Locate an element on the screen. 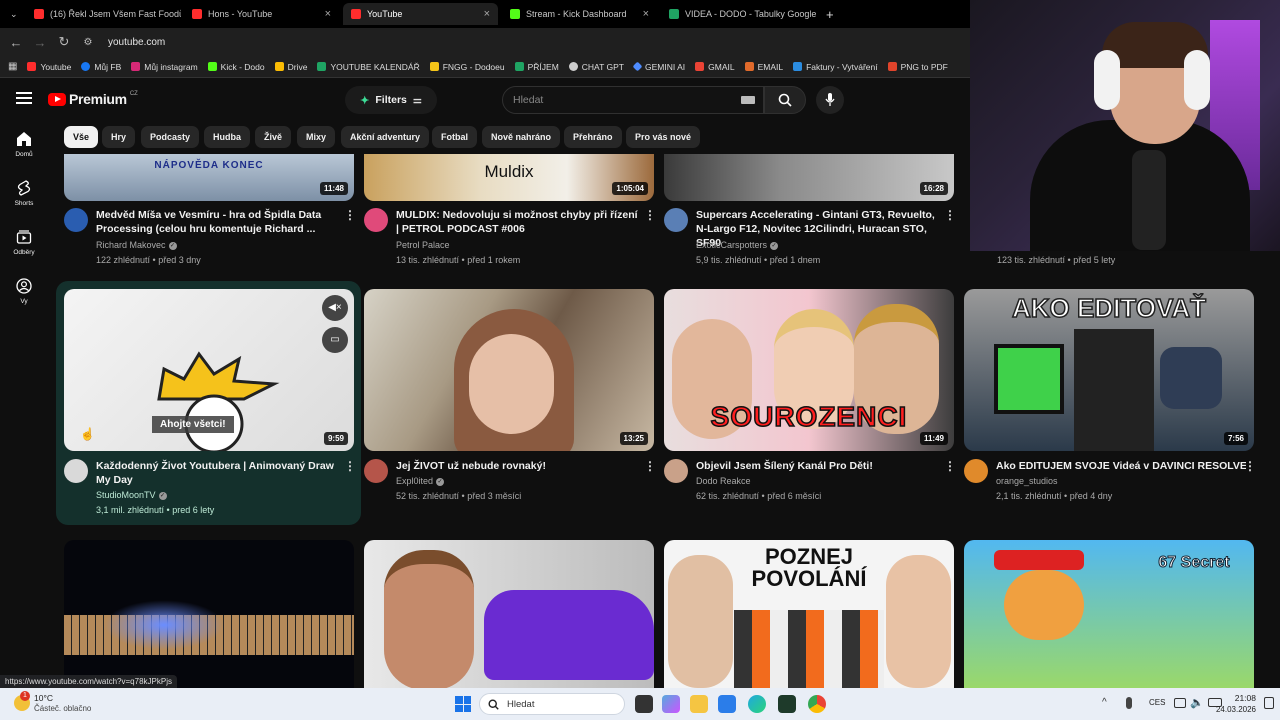  search-button is located at coordinates (785, 100).